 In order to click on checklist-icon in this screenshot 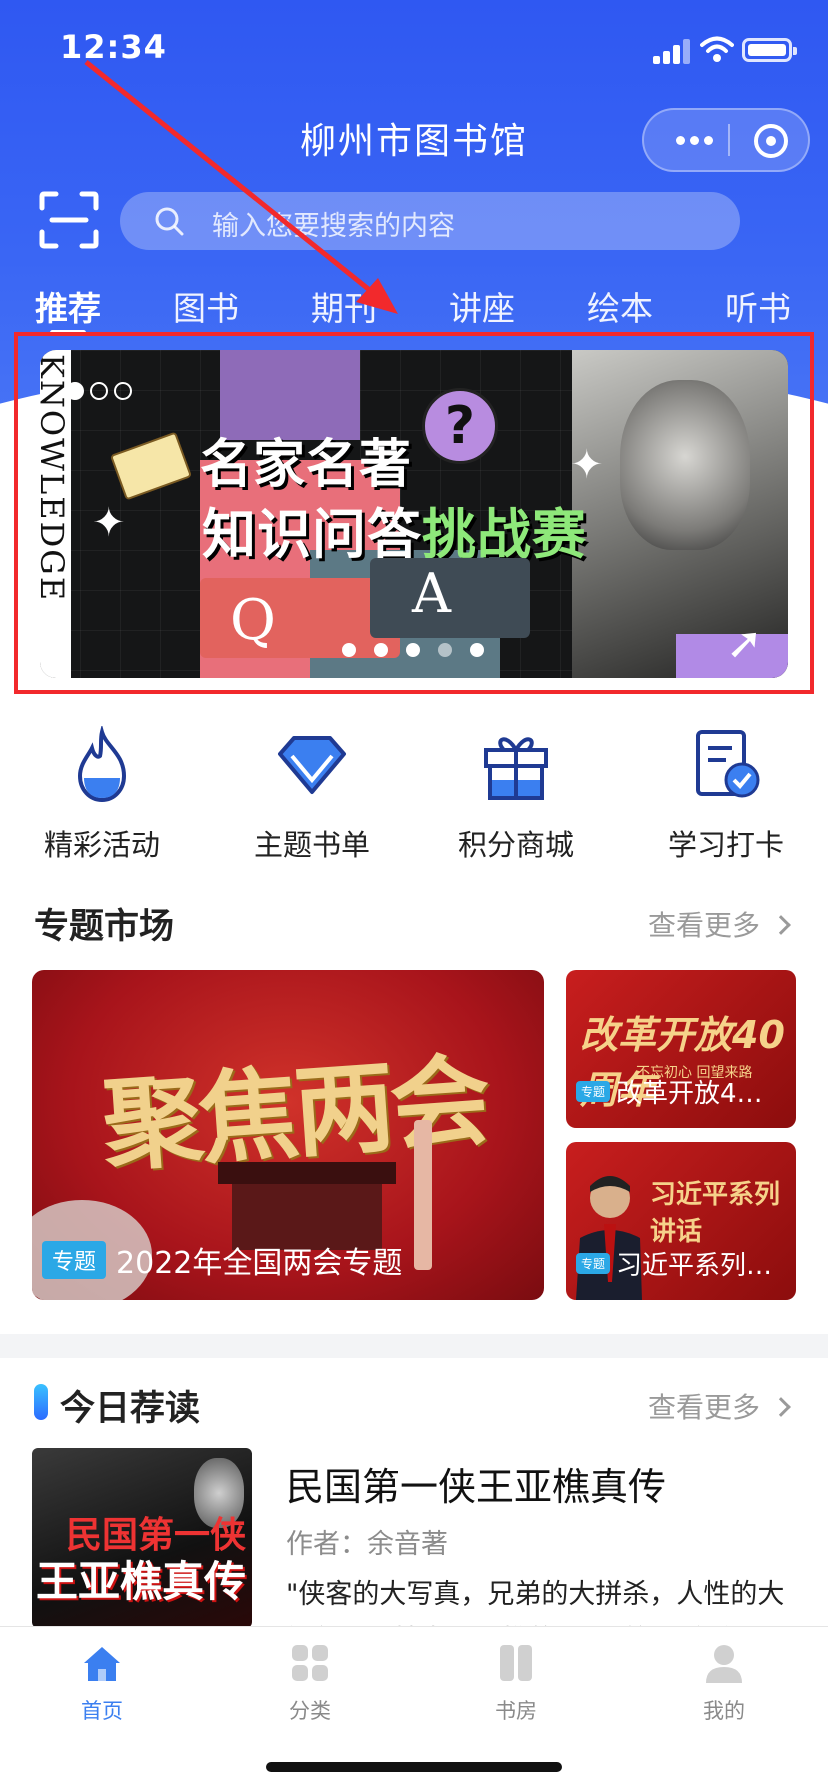, I will do `click(728, 764)`.